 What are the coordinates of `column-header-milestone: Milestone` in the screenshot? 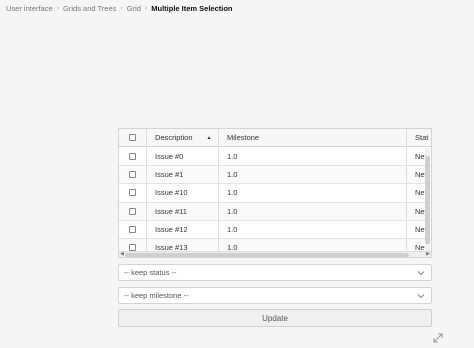 It's located at (313, 137).